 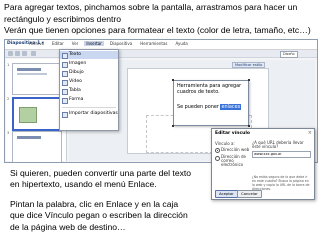 What do you see at coordinates (65, 74) in the screenshot?
I see `drawing-icon` at bounding box center [65, 74].